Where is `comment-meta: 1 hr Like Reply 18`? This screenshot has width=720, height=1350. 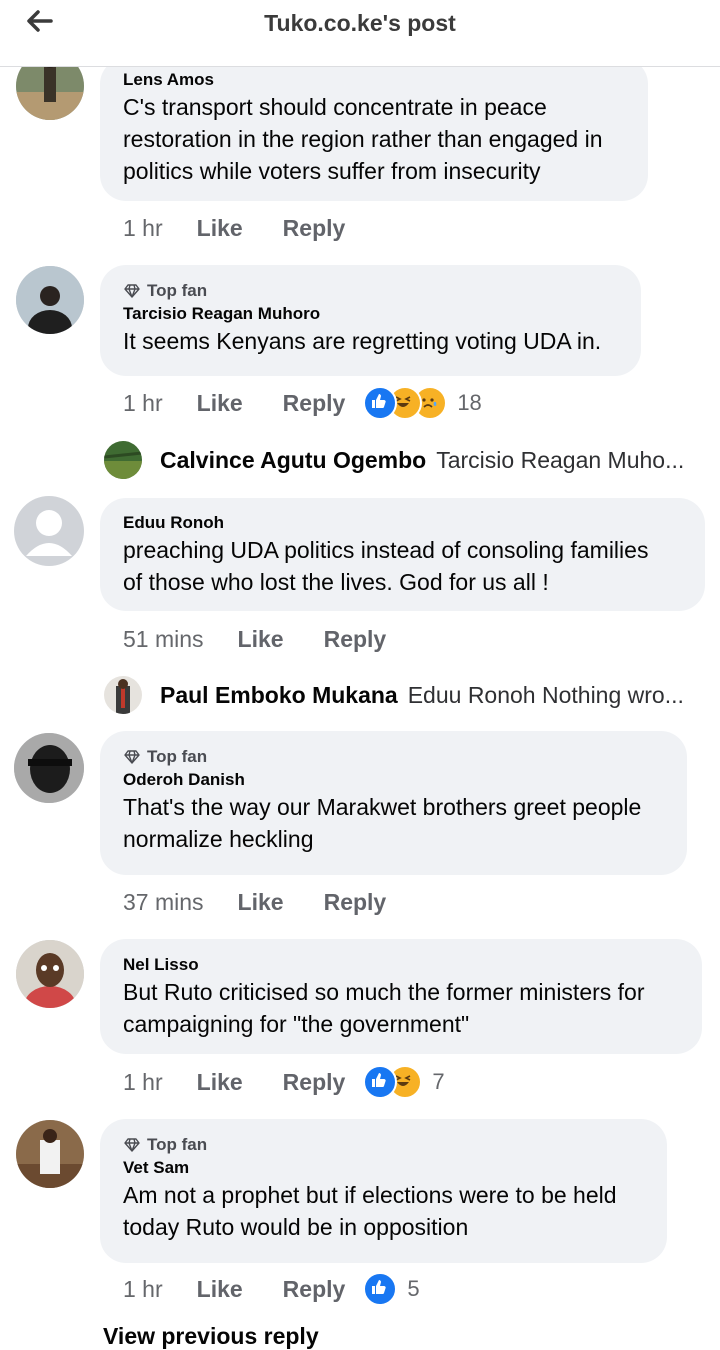 comment-meta: 1 hr Like Reply 18 is located at coordinates (302, 403).